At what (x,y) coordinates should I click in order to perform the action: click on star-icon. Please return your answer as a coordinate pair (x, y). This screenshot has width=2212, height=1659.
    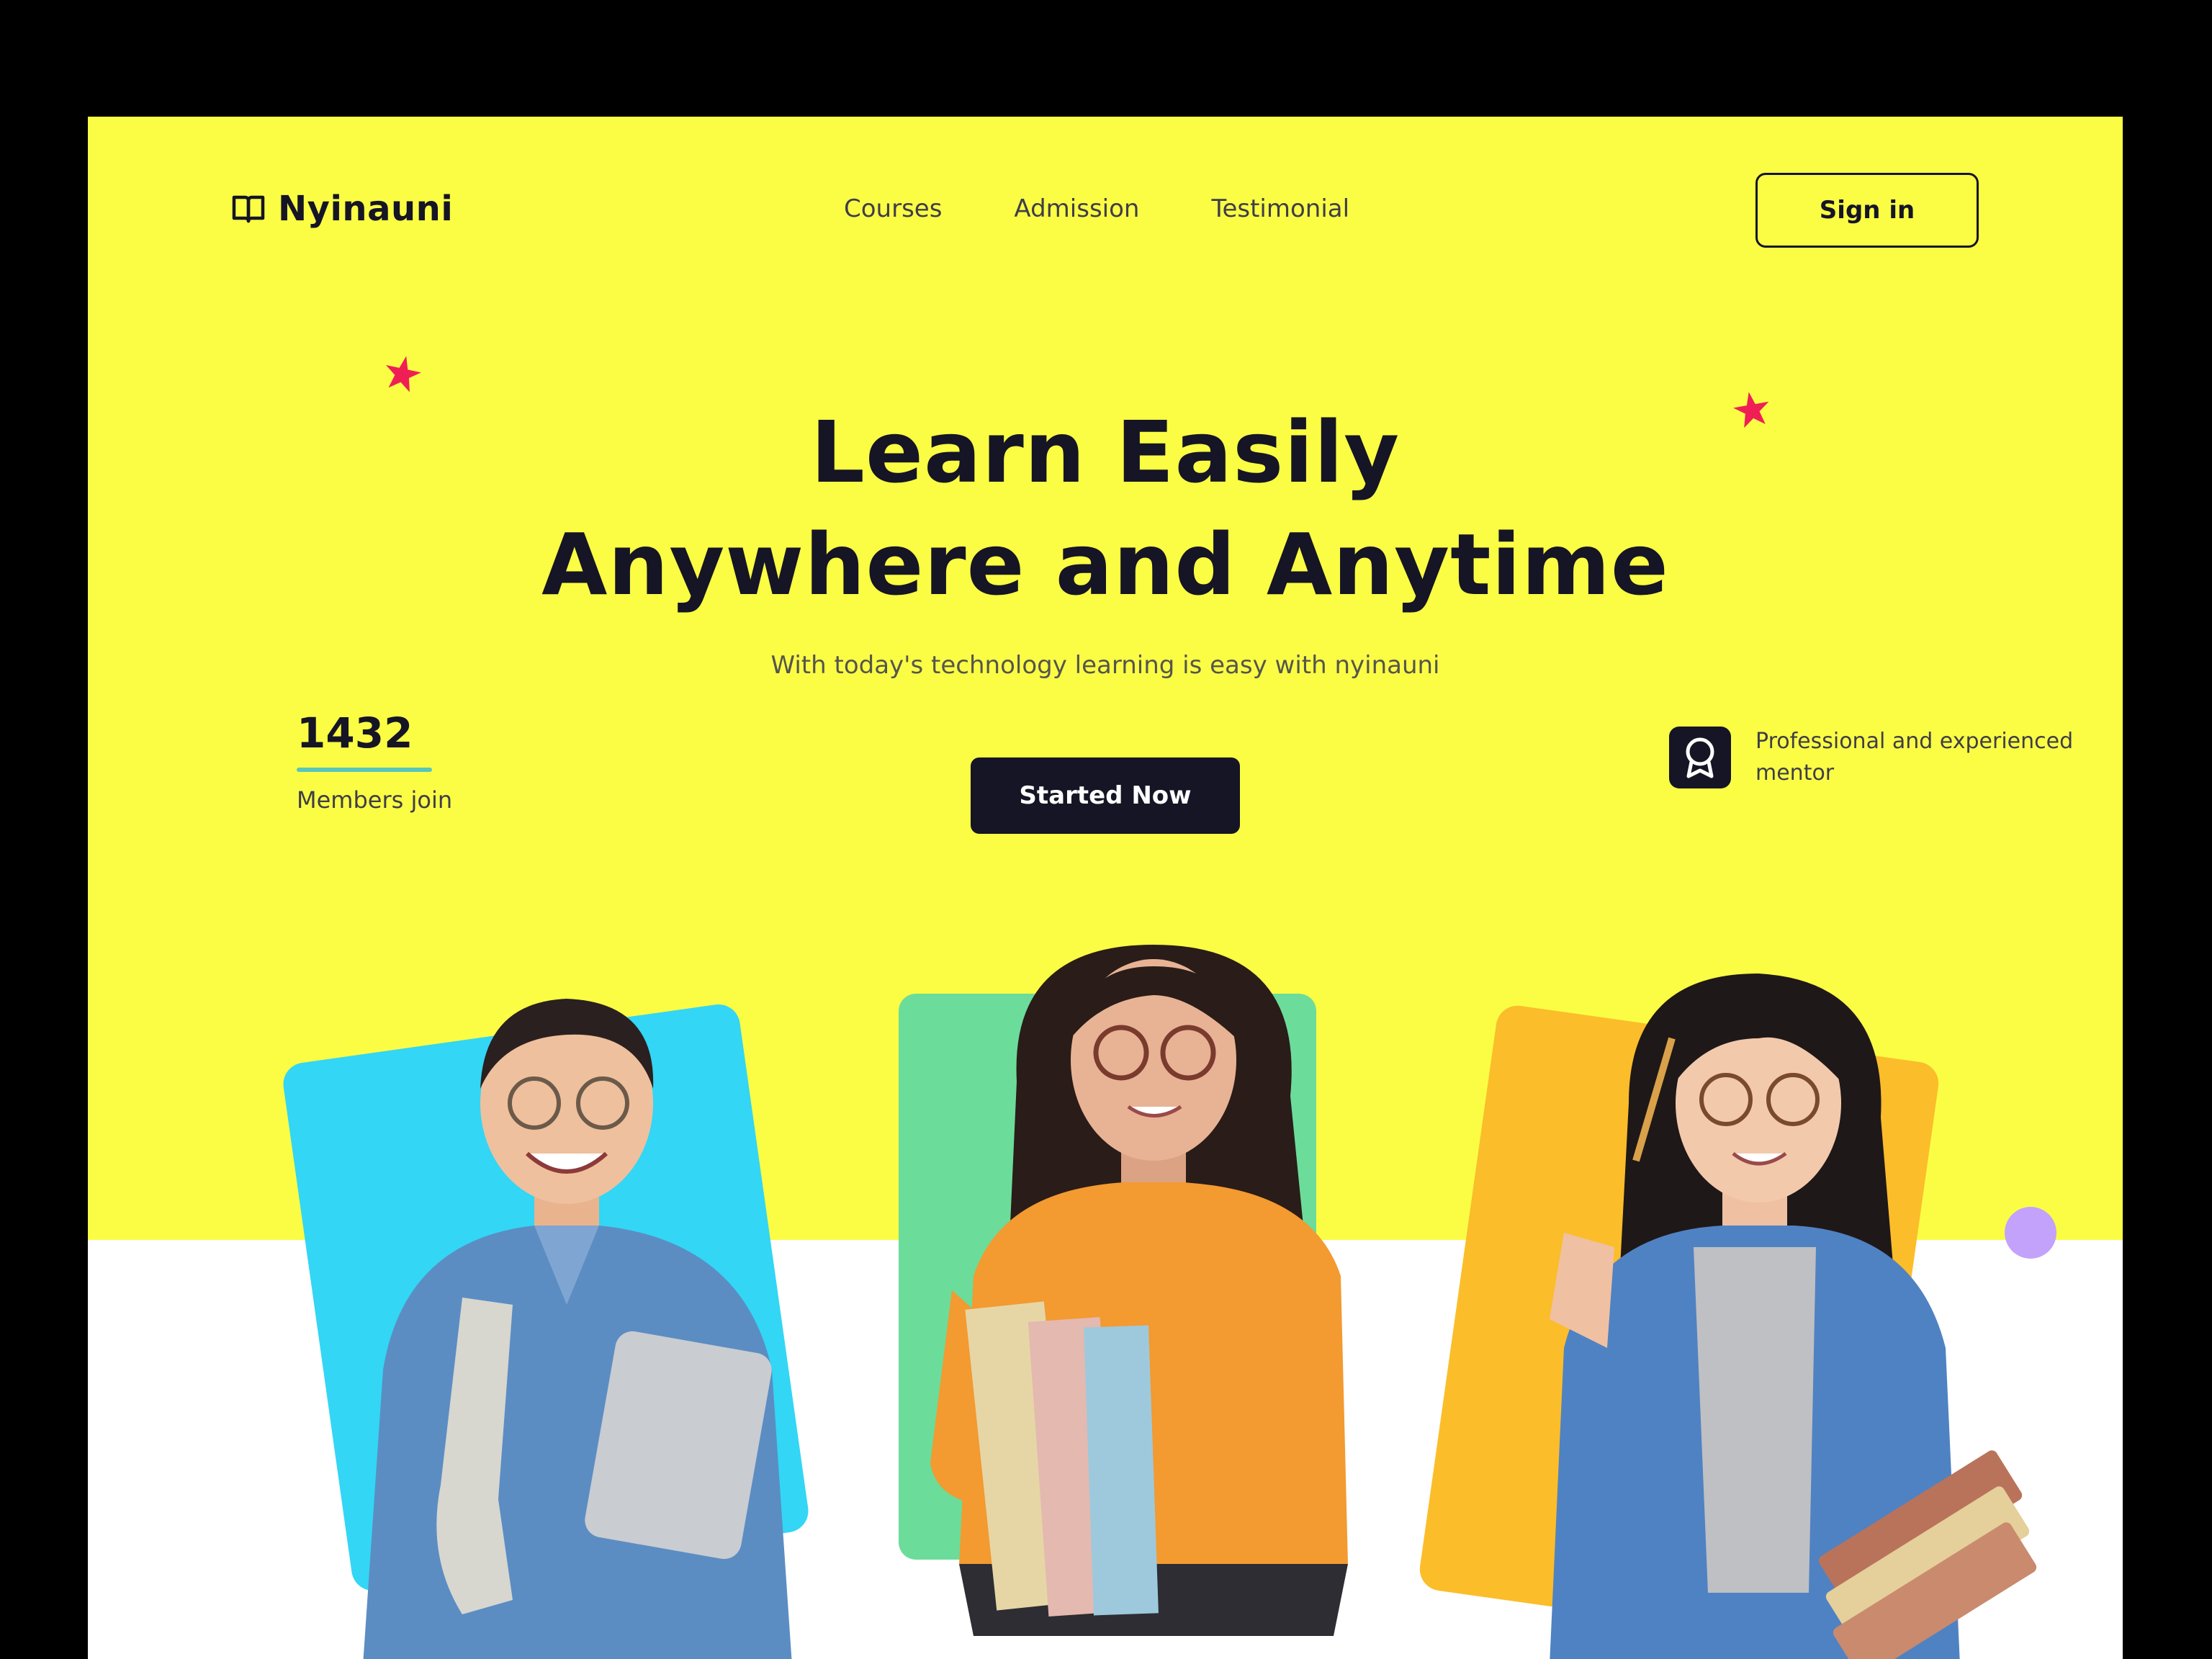
    Looking at the image, I should click on (403, 374).